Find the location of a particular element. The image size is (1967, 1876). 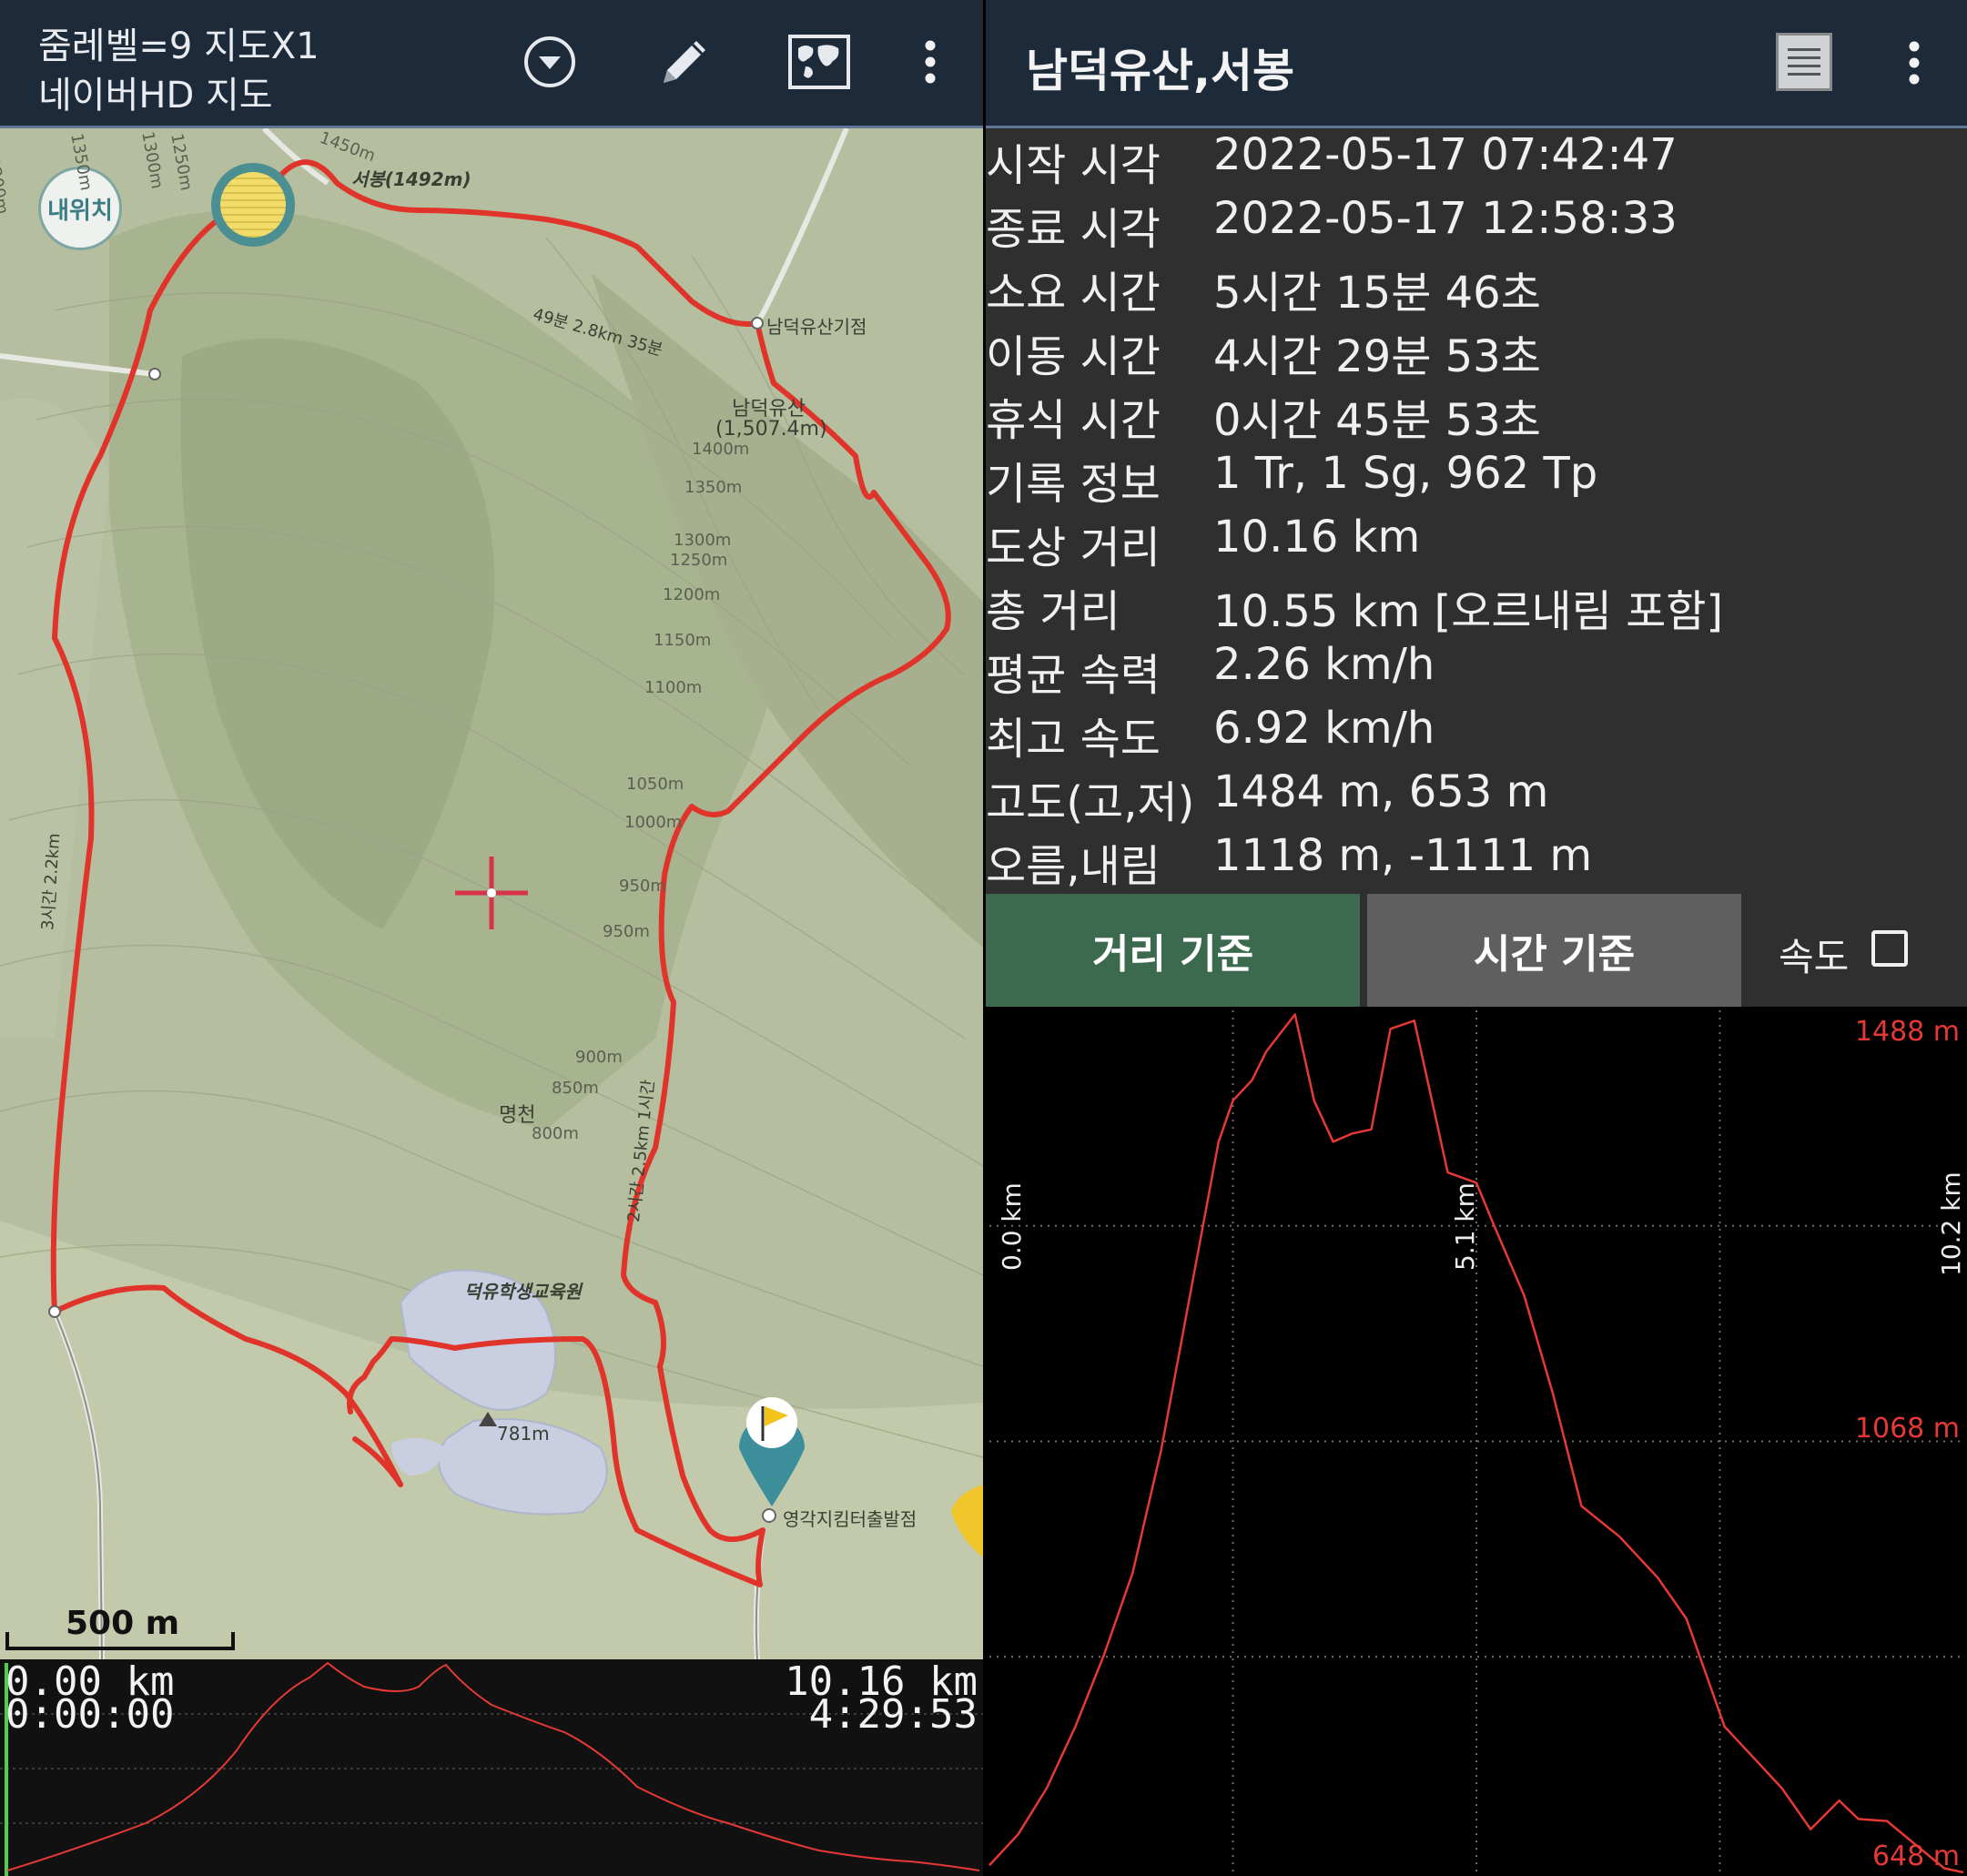

stat-value: 5시간 15분 46초 is located at coordinates (1377, 294).